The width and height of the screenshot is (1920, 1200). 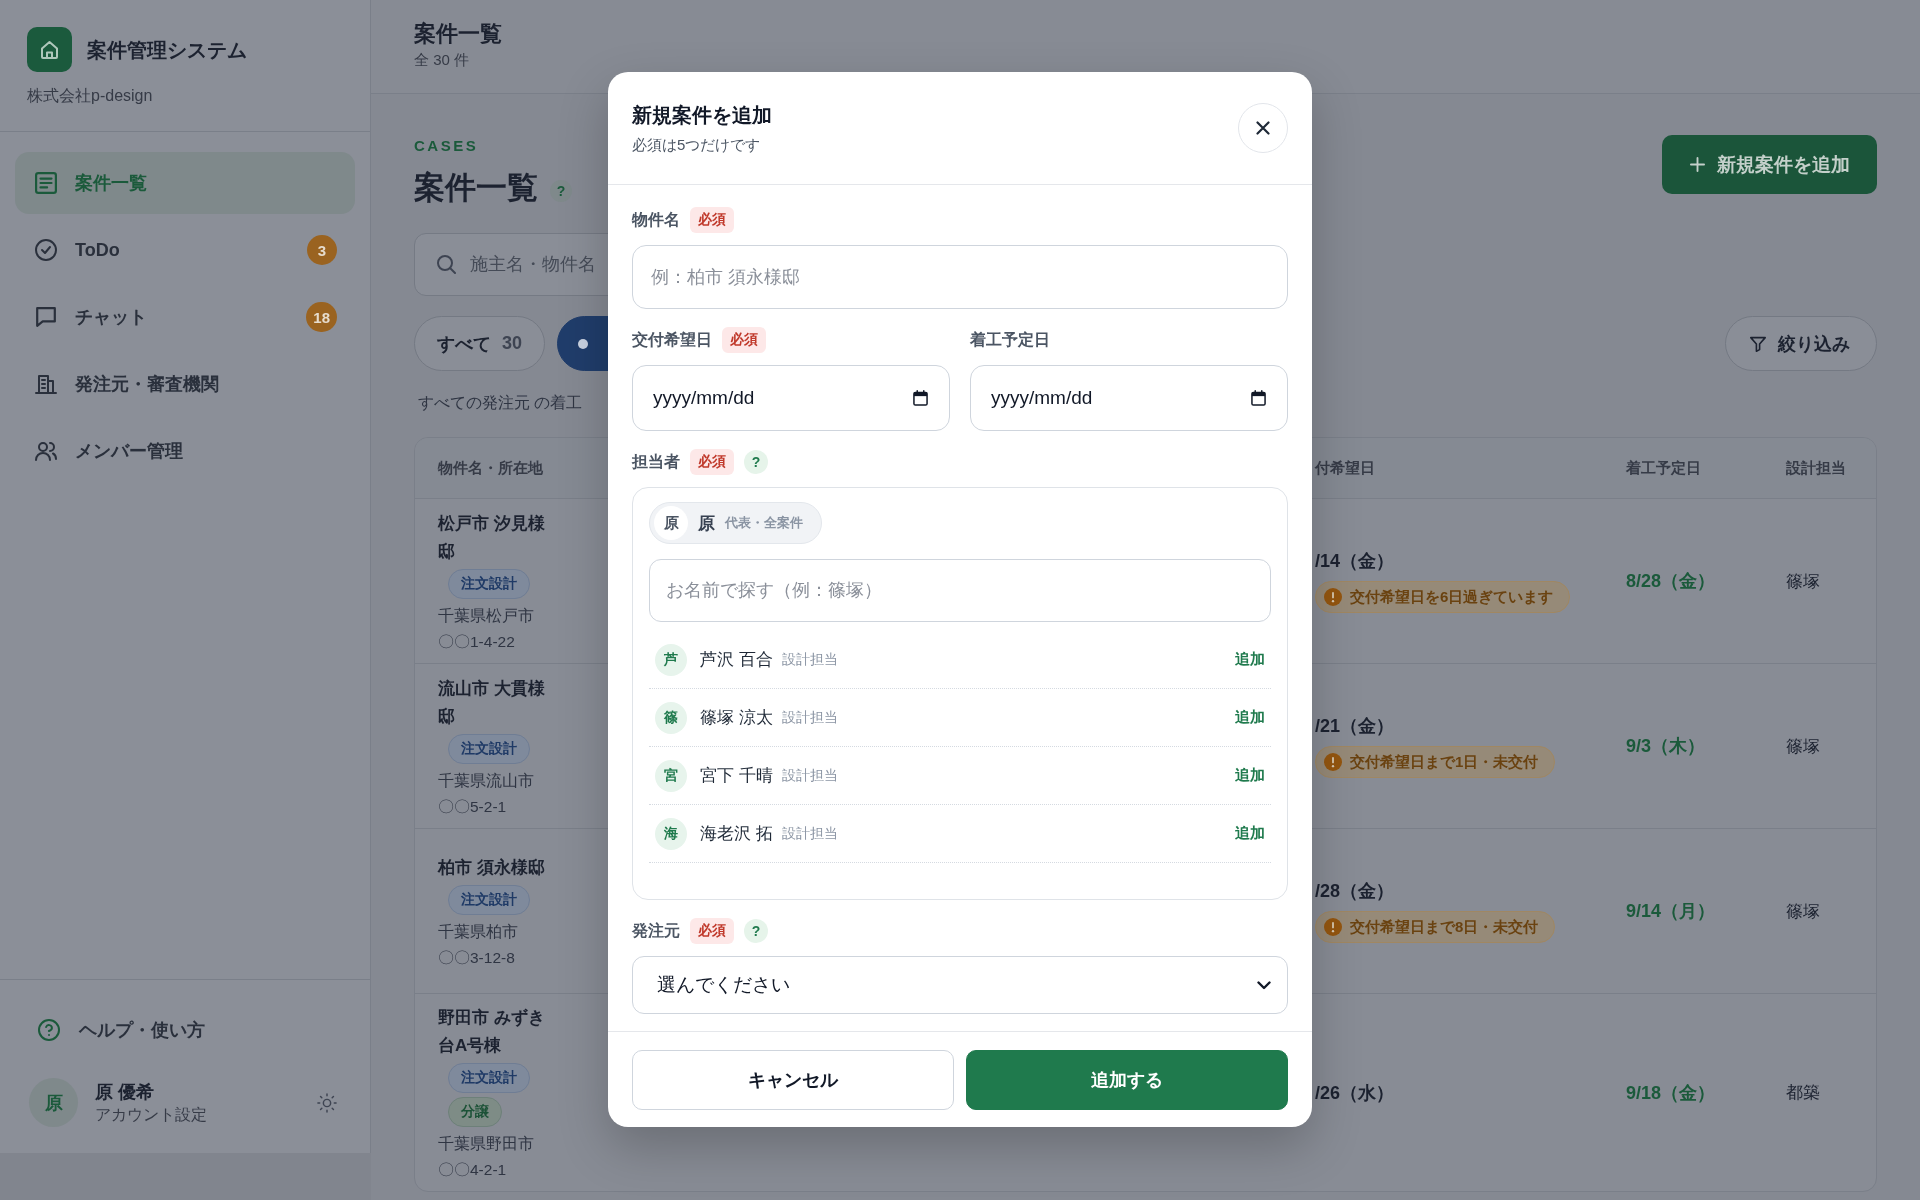 I want to click on alert-text: 交付希望日まで8日・未交付, so click(x=1444, y=927).